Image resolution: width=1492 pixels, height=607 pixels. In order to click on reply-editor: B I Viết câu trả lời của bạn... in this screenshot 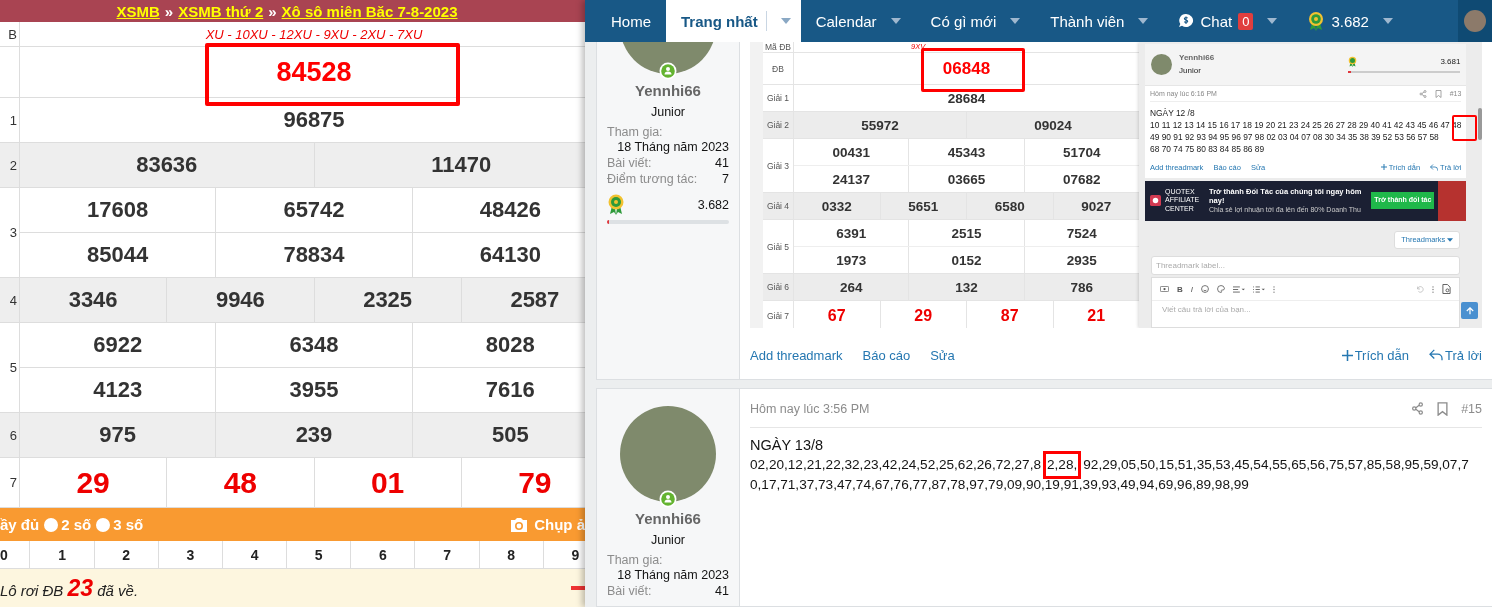, I will do `click(1306, 302)`.